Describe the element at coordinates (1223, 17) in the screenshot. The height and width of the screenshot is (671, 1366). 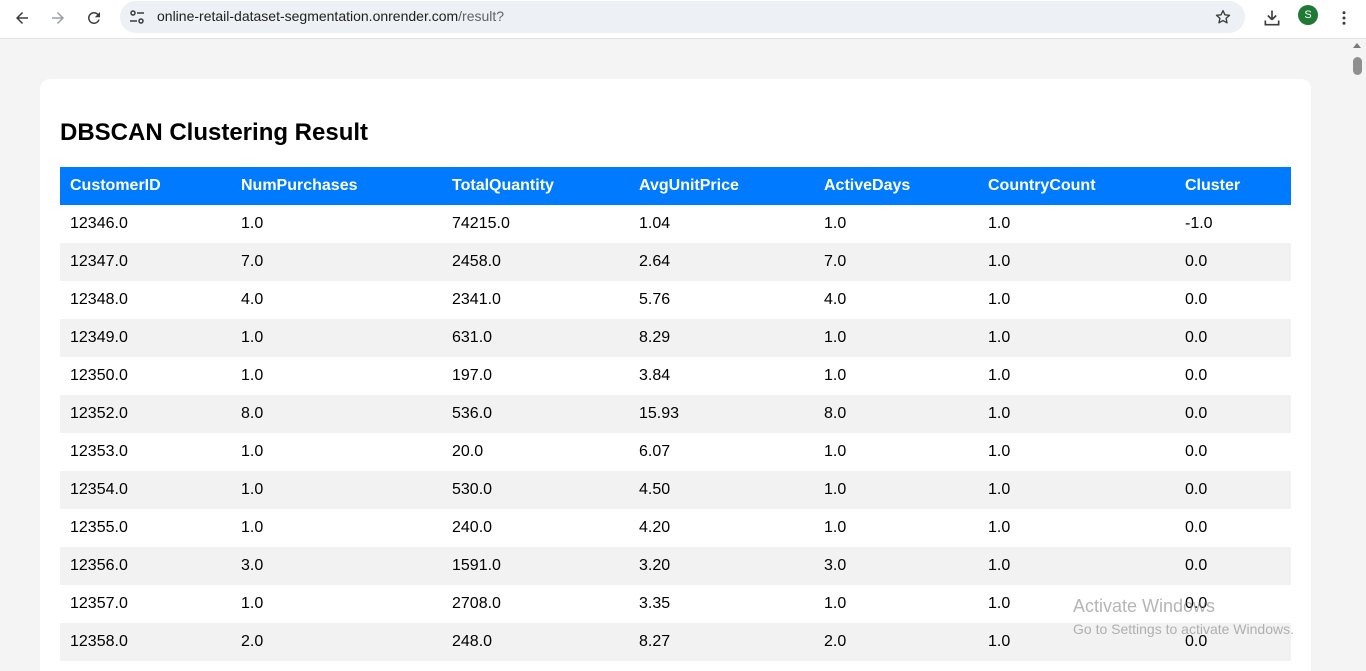
I see `bookmark-star-icon` at that location.